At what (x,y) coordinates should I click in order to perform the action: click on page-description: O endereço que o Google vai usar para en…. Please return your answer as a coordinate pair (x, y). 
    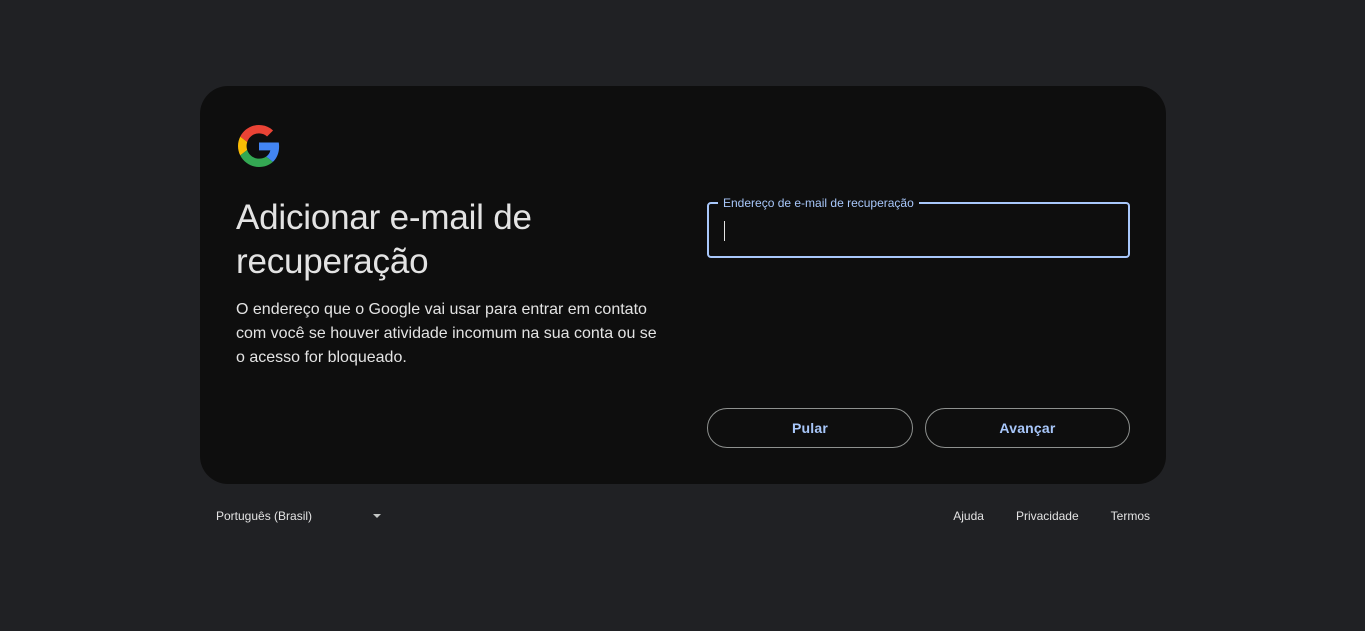
    Looking at the image, I should click on (446, 333).